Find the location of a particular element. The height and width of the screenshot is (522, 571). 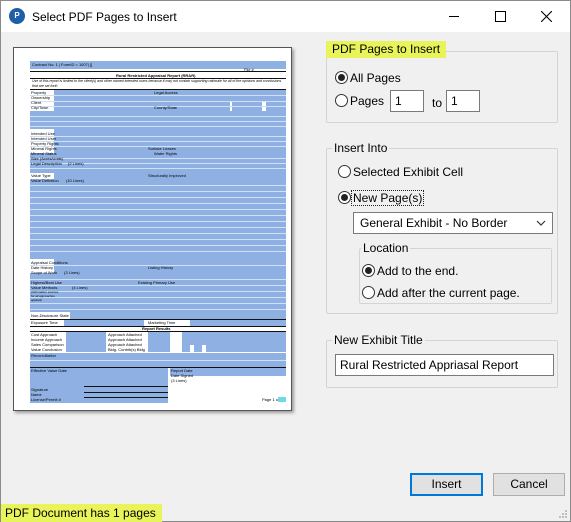

page-to-label: to is located at coordinates (437, 103).